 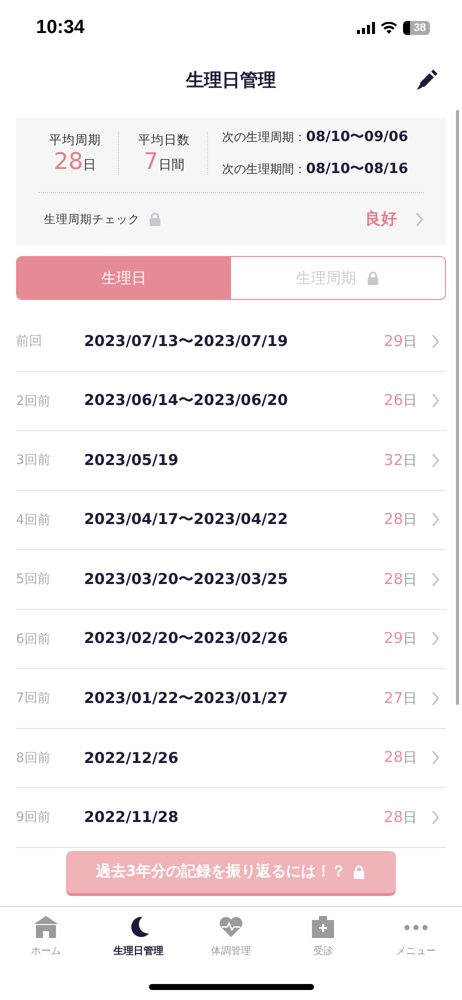 I want to click on home-icon, so click(x=46, y=927).